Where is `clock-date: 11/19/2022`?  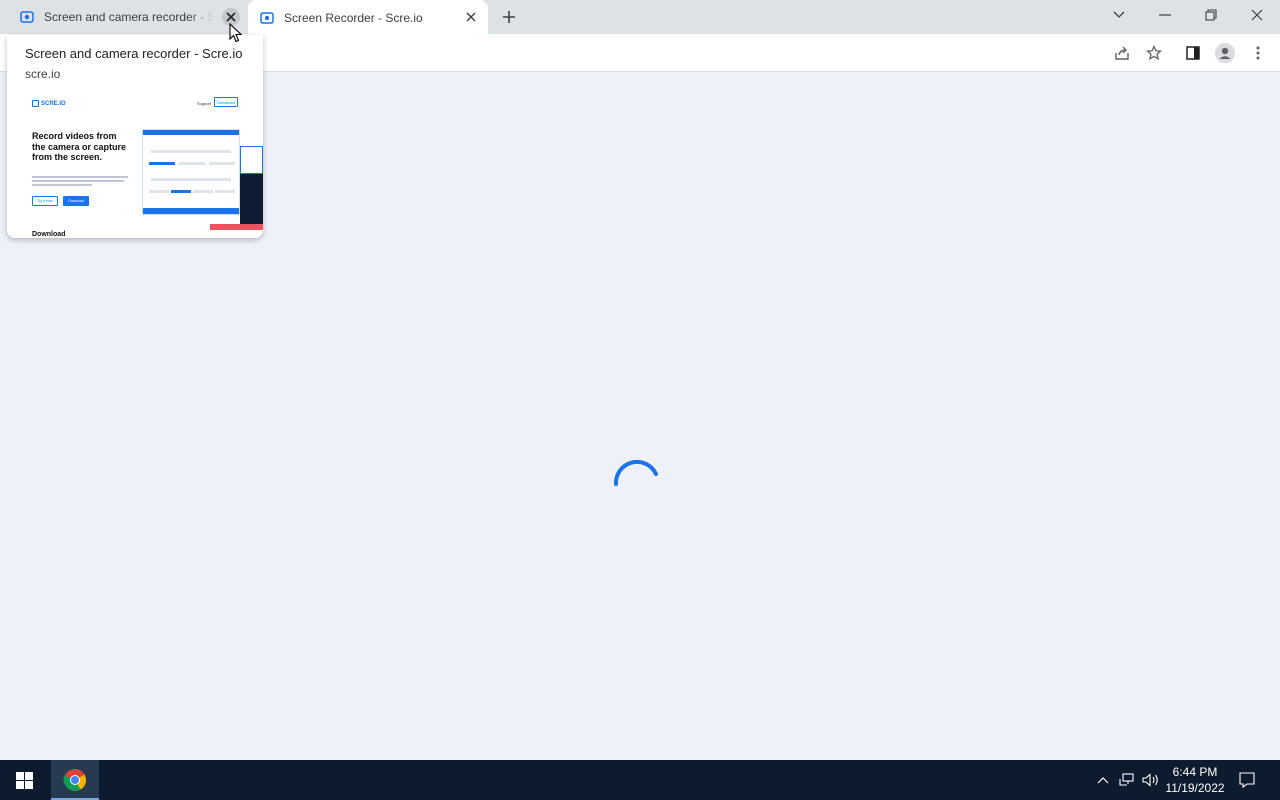
clock-date: 11/19/2022 is located at coordinates (1195, 788).